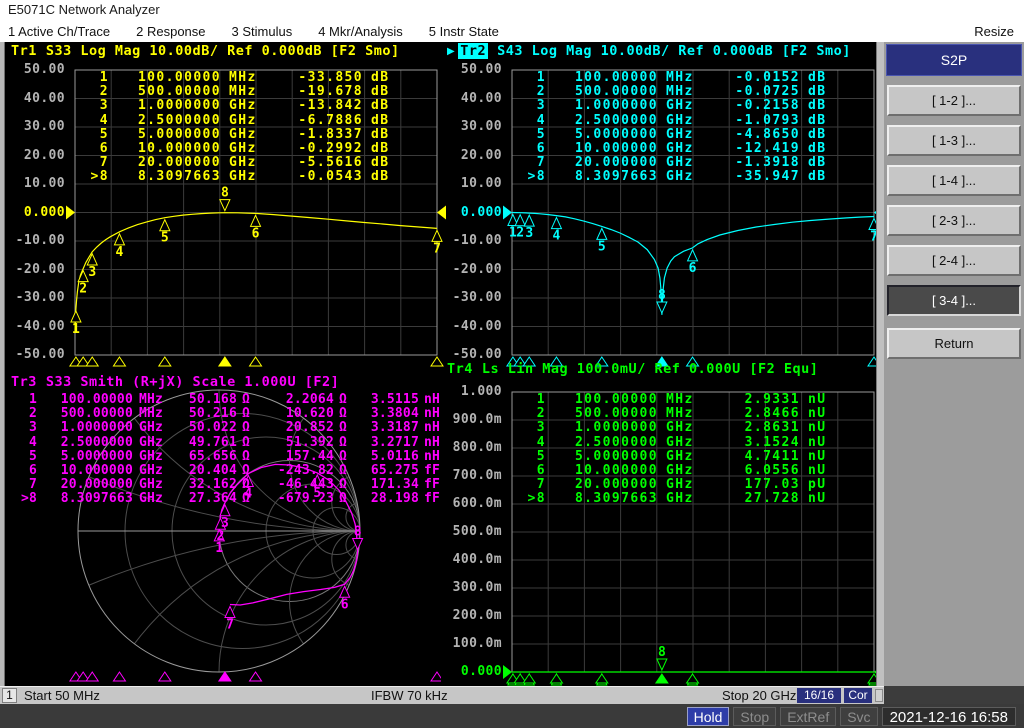 The image size is (1024, 728). Describe the element at coordinates (234, 442) in the screenshot. I see `tr3-marker-row: 4 2.5000000 GHz 49.761 Ω 51.392 Ω 3.2717 nH` at that location.